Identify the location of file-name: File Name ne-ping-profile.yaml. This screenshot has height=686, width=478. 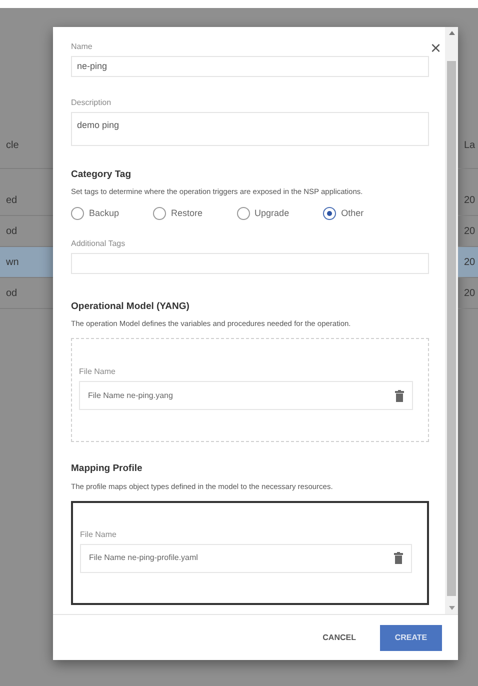
(143, 558).